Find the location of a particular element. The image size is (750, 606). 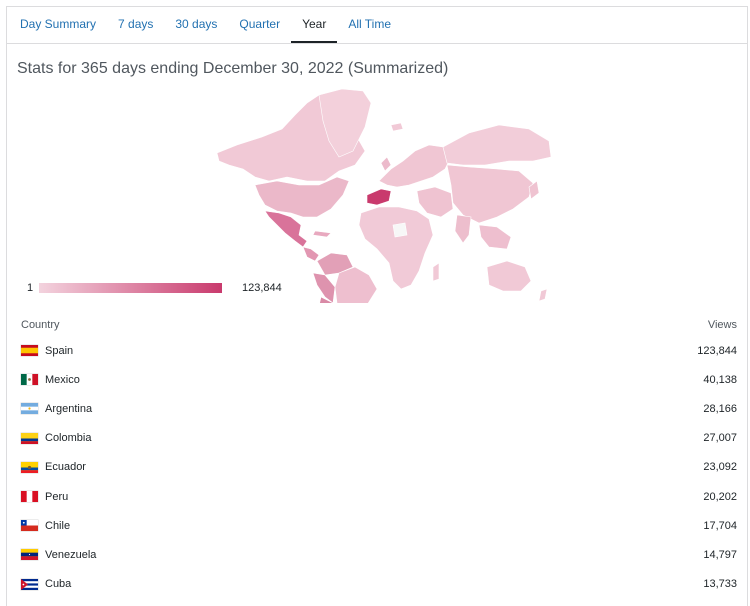

cuba-flag-icon is located at coordinates (29, 584).